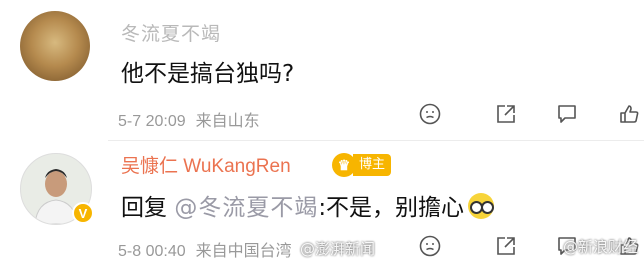  I want to click on badge-label: 博主, so click(372, 165).